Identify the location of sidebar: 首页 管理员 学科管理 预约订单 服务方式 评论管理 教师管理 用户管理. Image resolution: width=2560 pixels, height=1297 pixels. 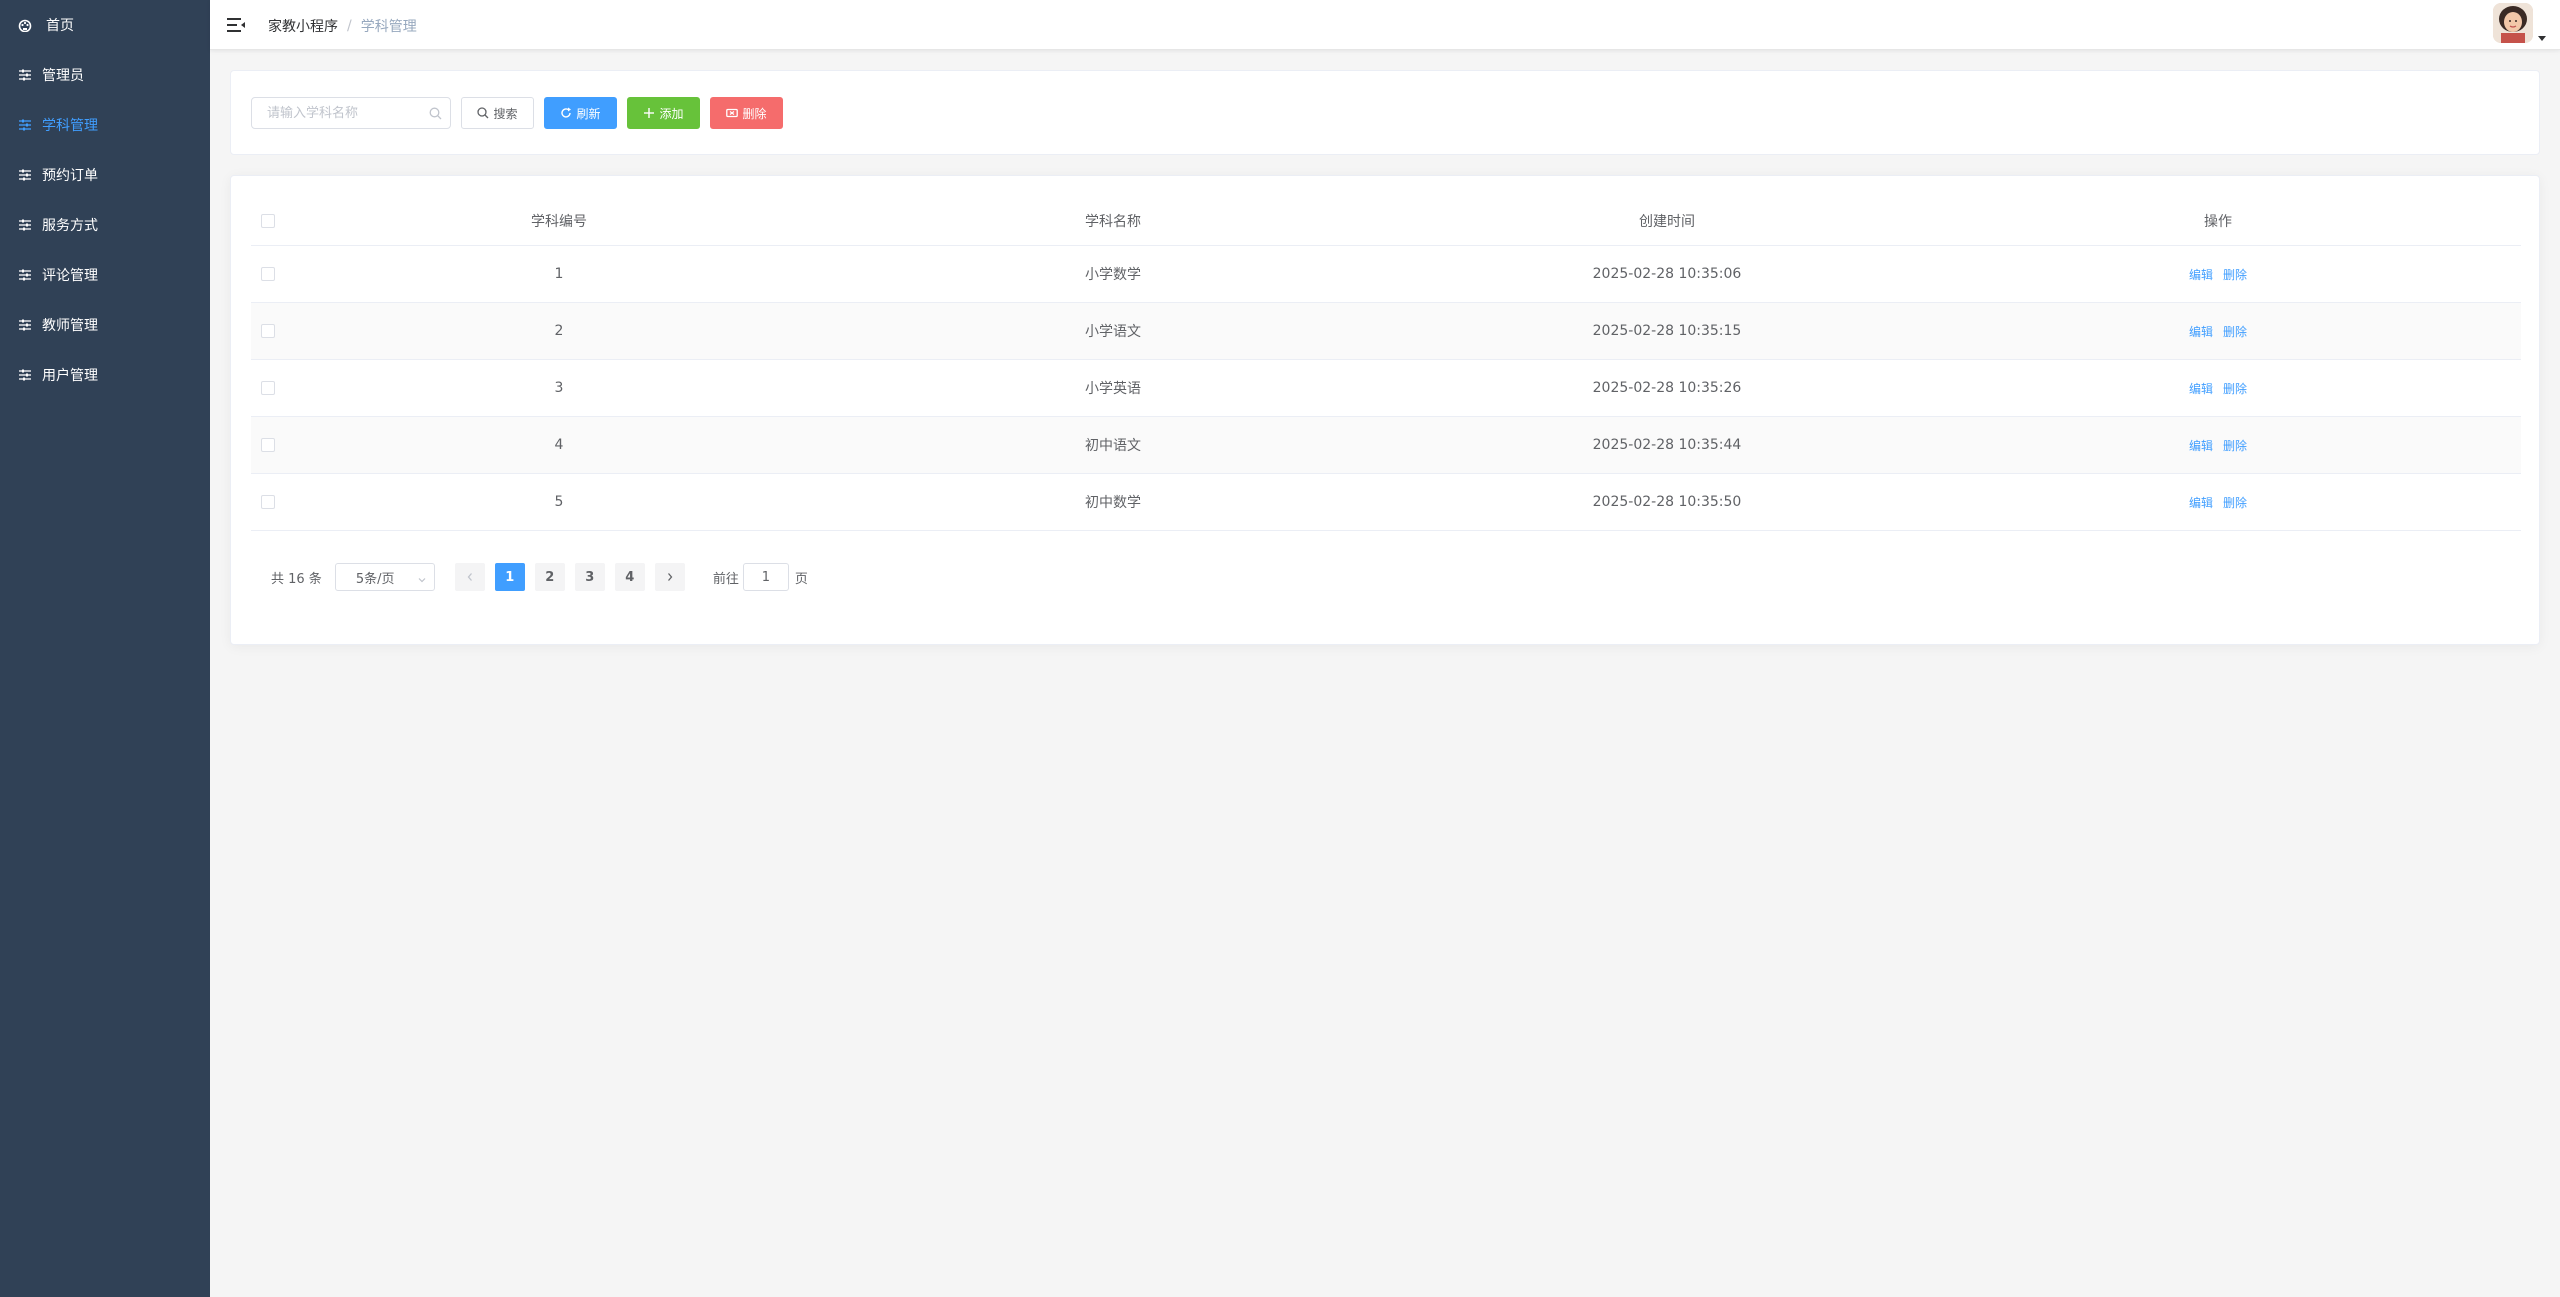
(105, 648).